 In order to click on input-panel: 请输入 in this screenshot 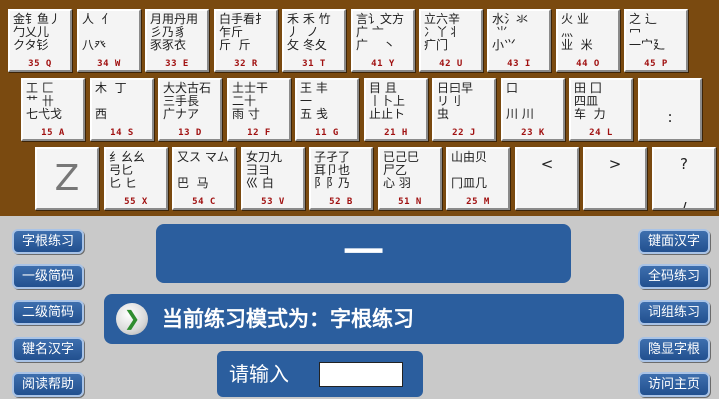, I will do `click(320, 374)`.